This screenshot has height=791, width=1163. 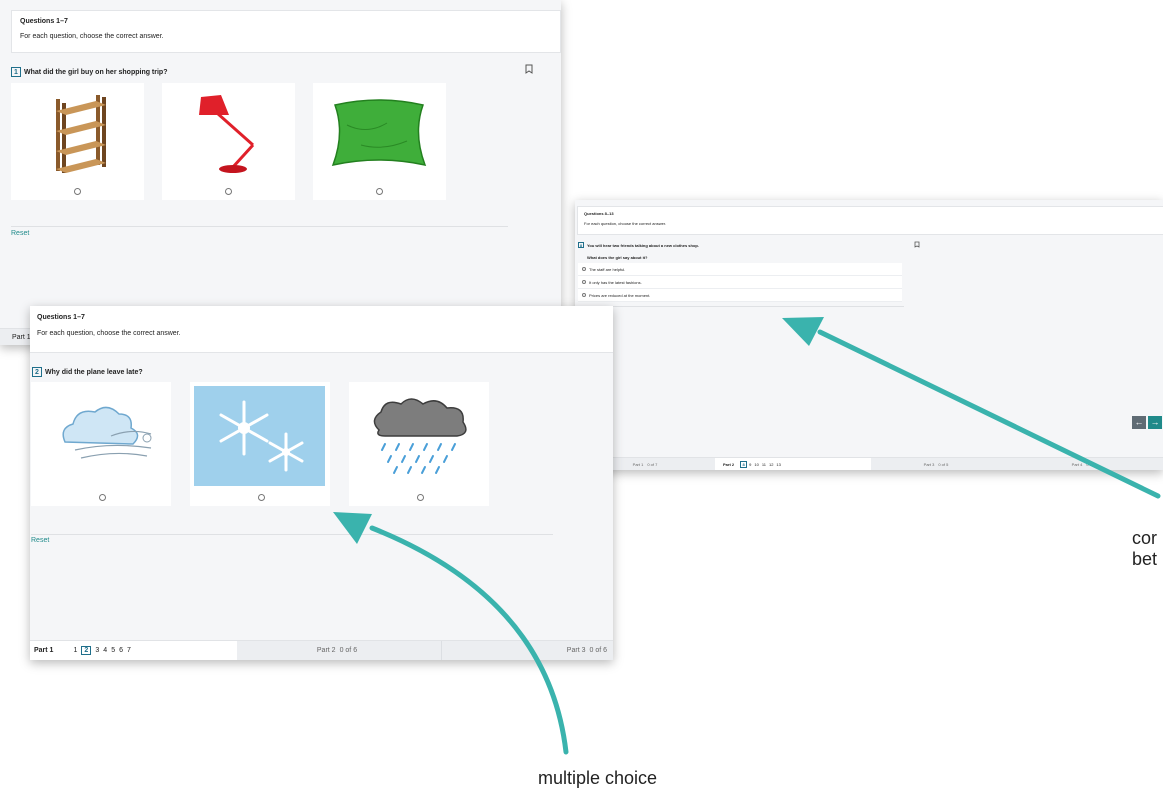 I want to click on callout-multiple-choice: multiple choice, so click(x=598, y=778).